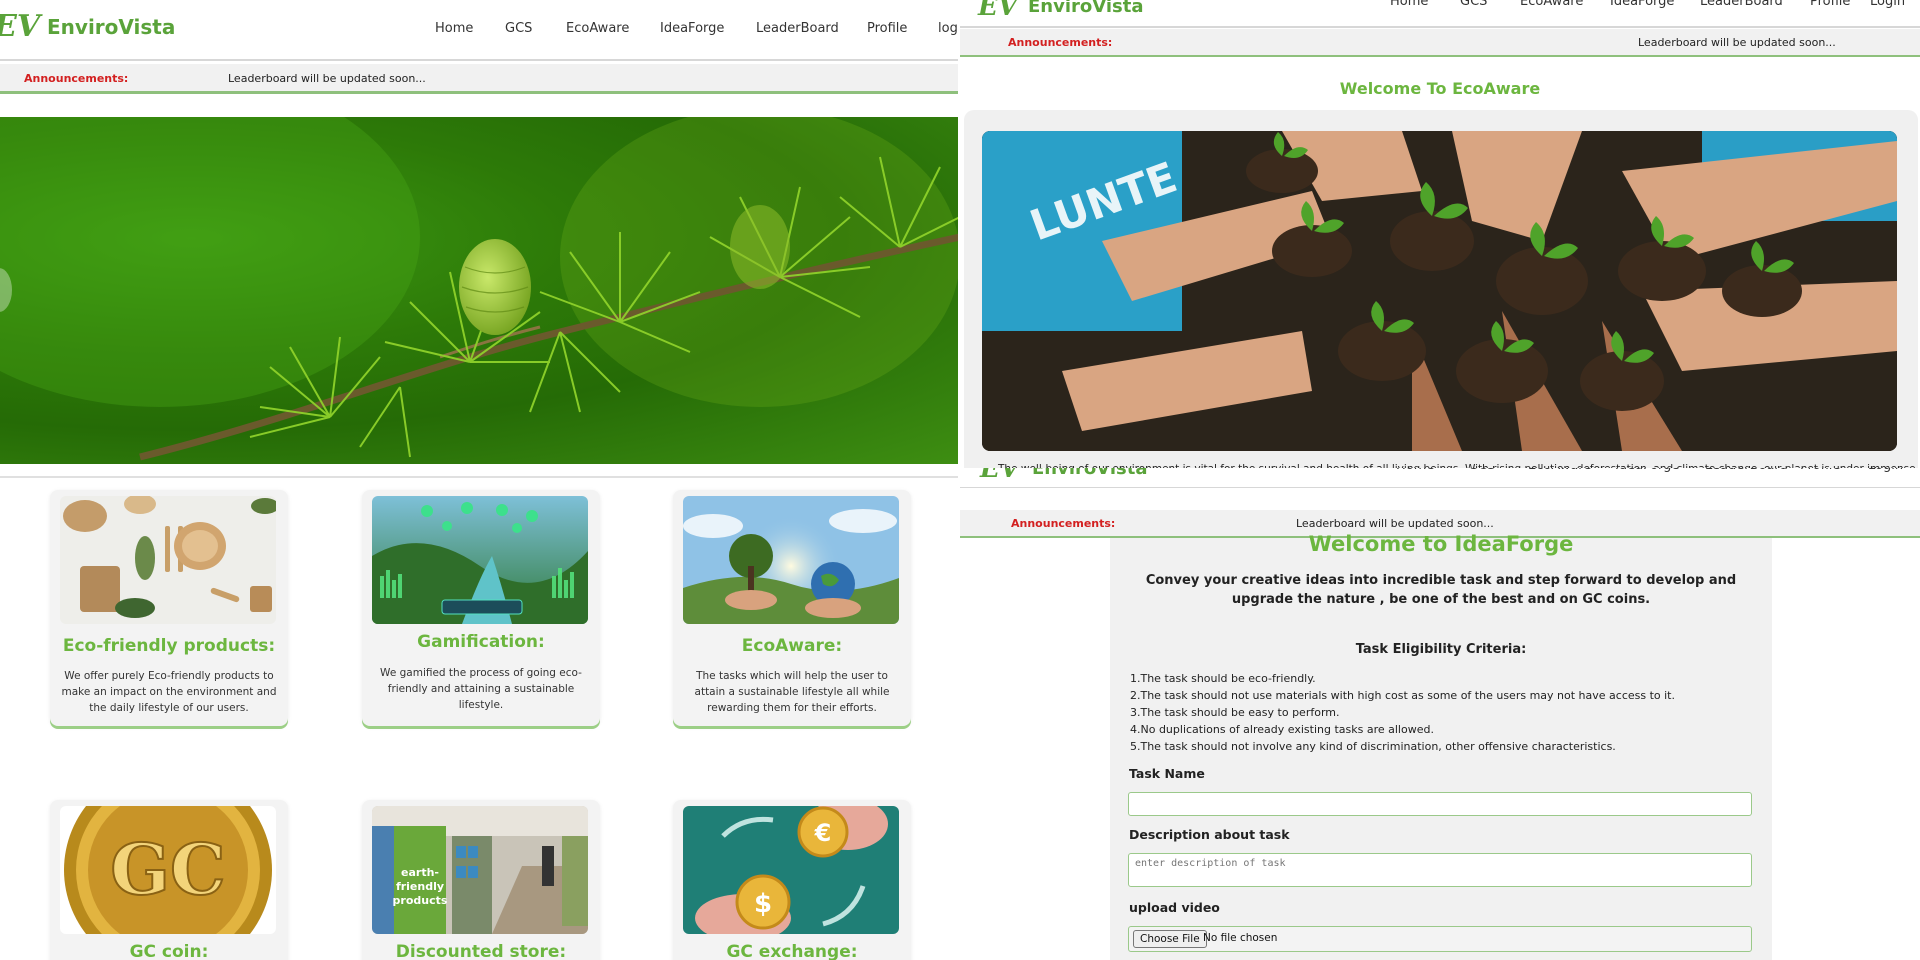 The width and height of the screenshot is (1920, 960). What do you see at coordinates (1223, 678) in the screenshot?
I see `criteria-item: 1.The task should be eco-friendly.` at bounding box center [1223, 678].